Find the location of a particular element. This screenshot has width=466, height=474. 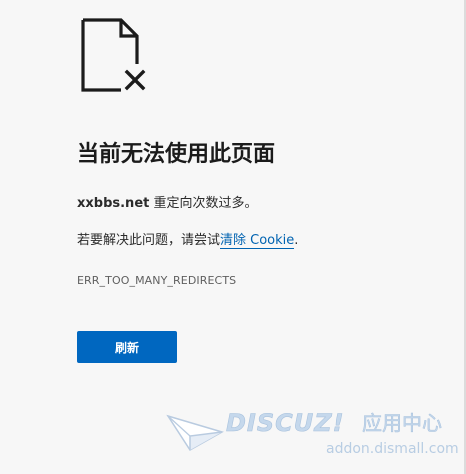

error-code: ERR_TOO_MANY_REDIRECTS is located at coordinates (157, 280).